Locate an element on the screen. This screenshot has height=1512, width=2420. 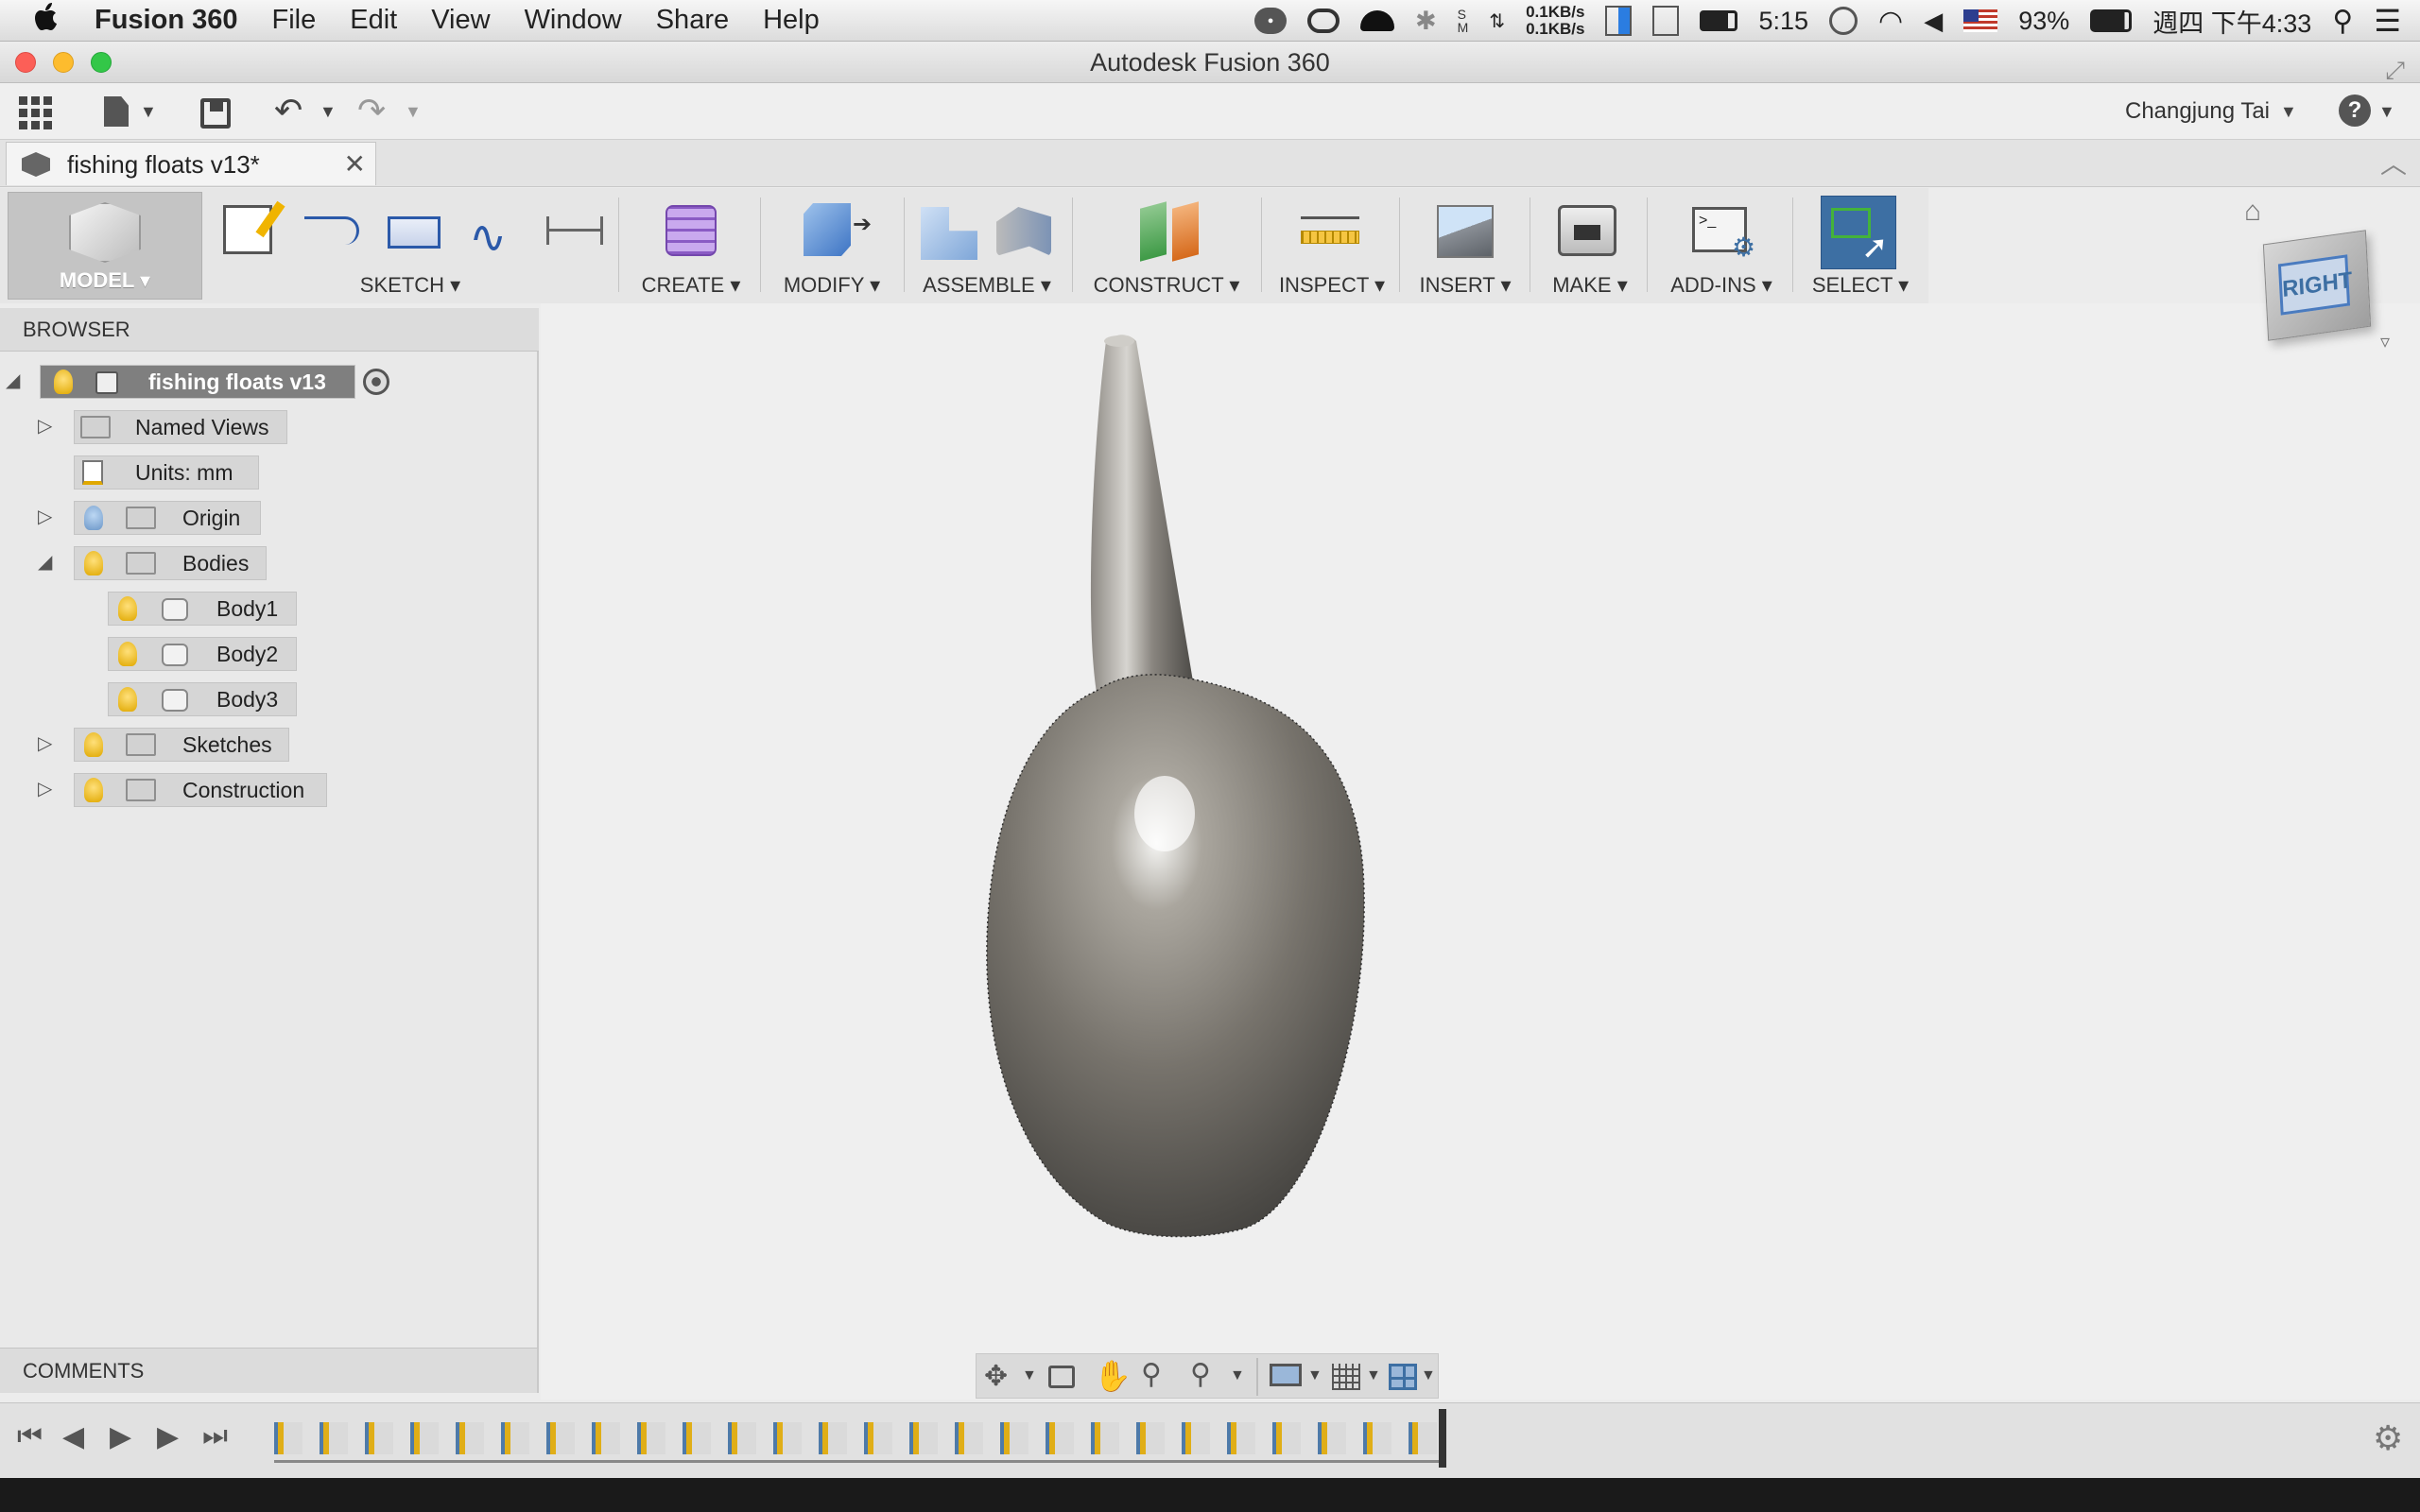
construct-group: CONSTRUCT ▾ is located at coordinates (1167, 245).